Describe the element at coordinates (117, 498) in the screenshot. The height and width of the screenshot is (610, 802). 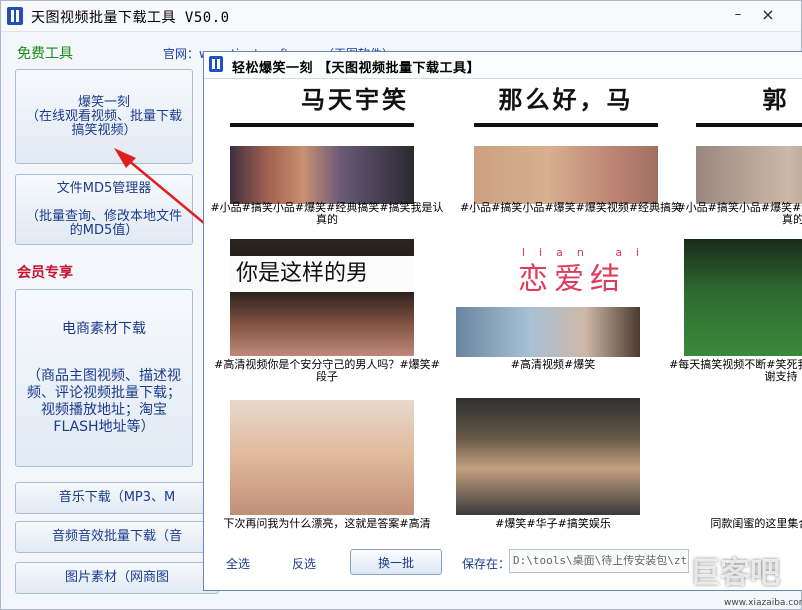
I see `music-download-button: 音乐下载（MP3、M` at that location.